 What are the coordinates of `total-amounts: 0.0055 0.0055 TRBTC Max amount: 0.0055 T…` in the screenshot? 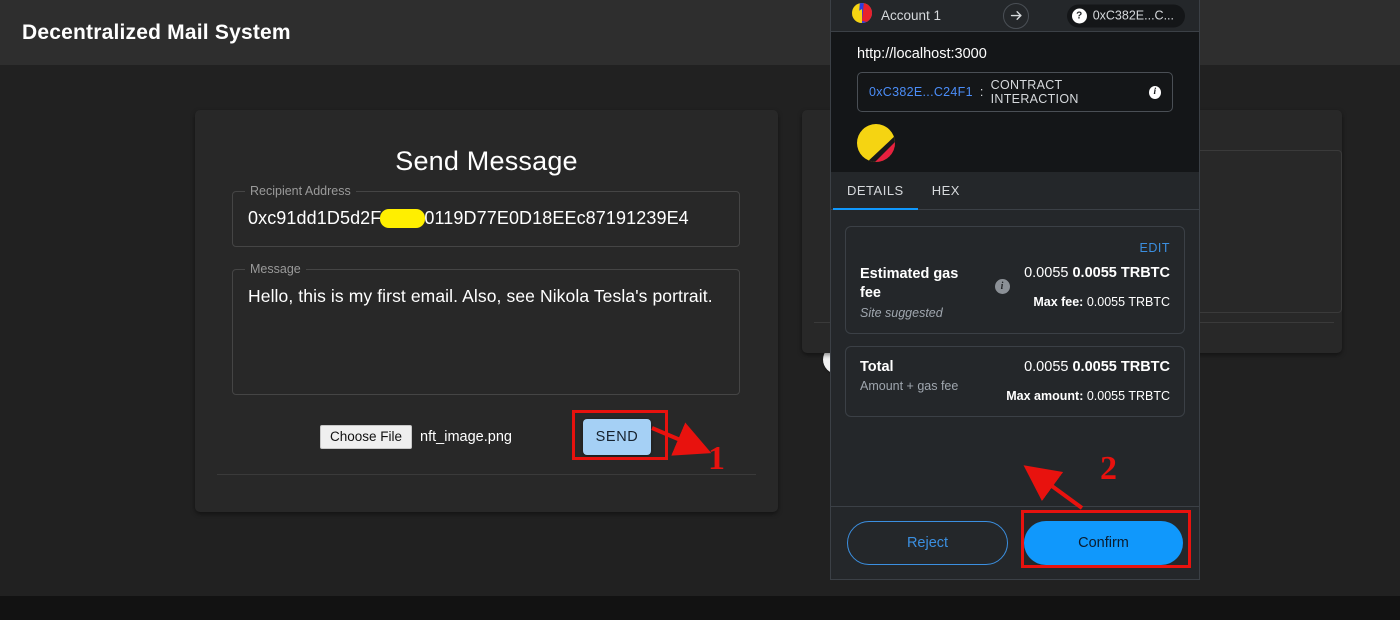 It's located at (1088, 381).